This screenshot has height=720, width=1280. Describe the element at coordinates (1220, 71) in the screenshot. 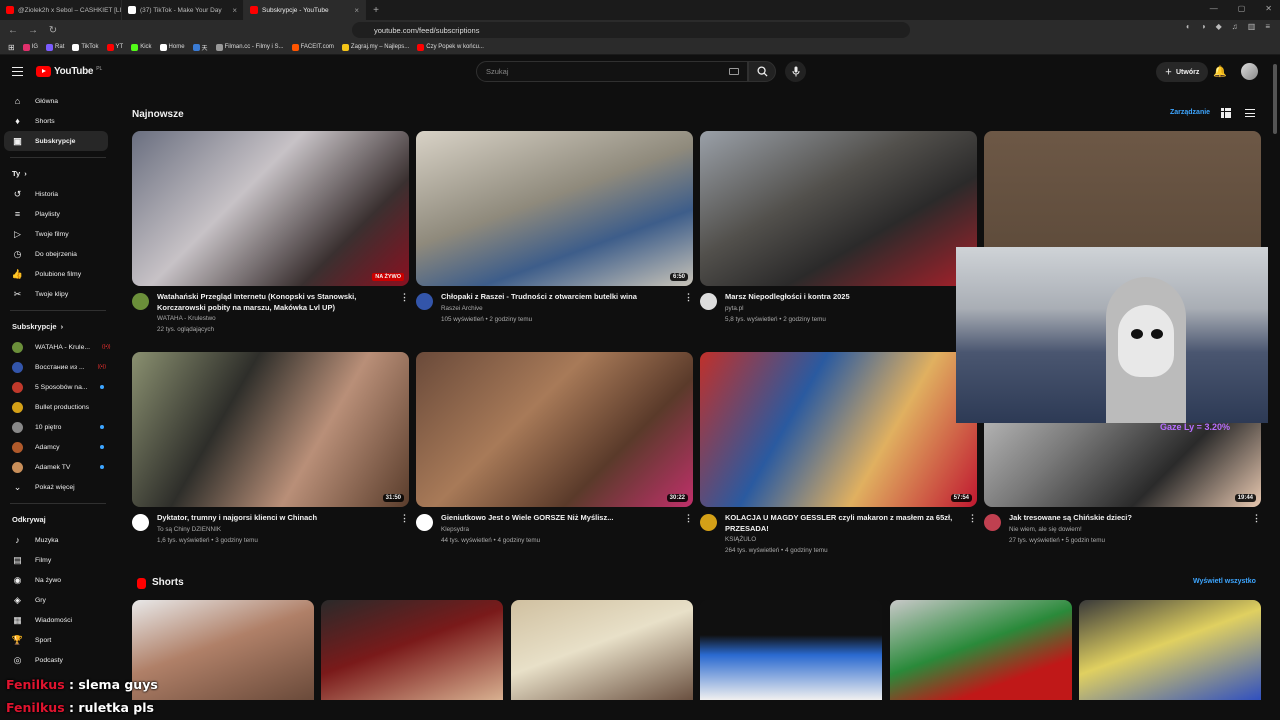

I see `notifications-icon: 🔔` at that location.